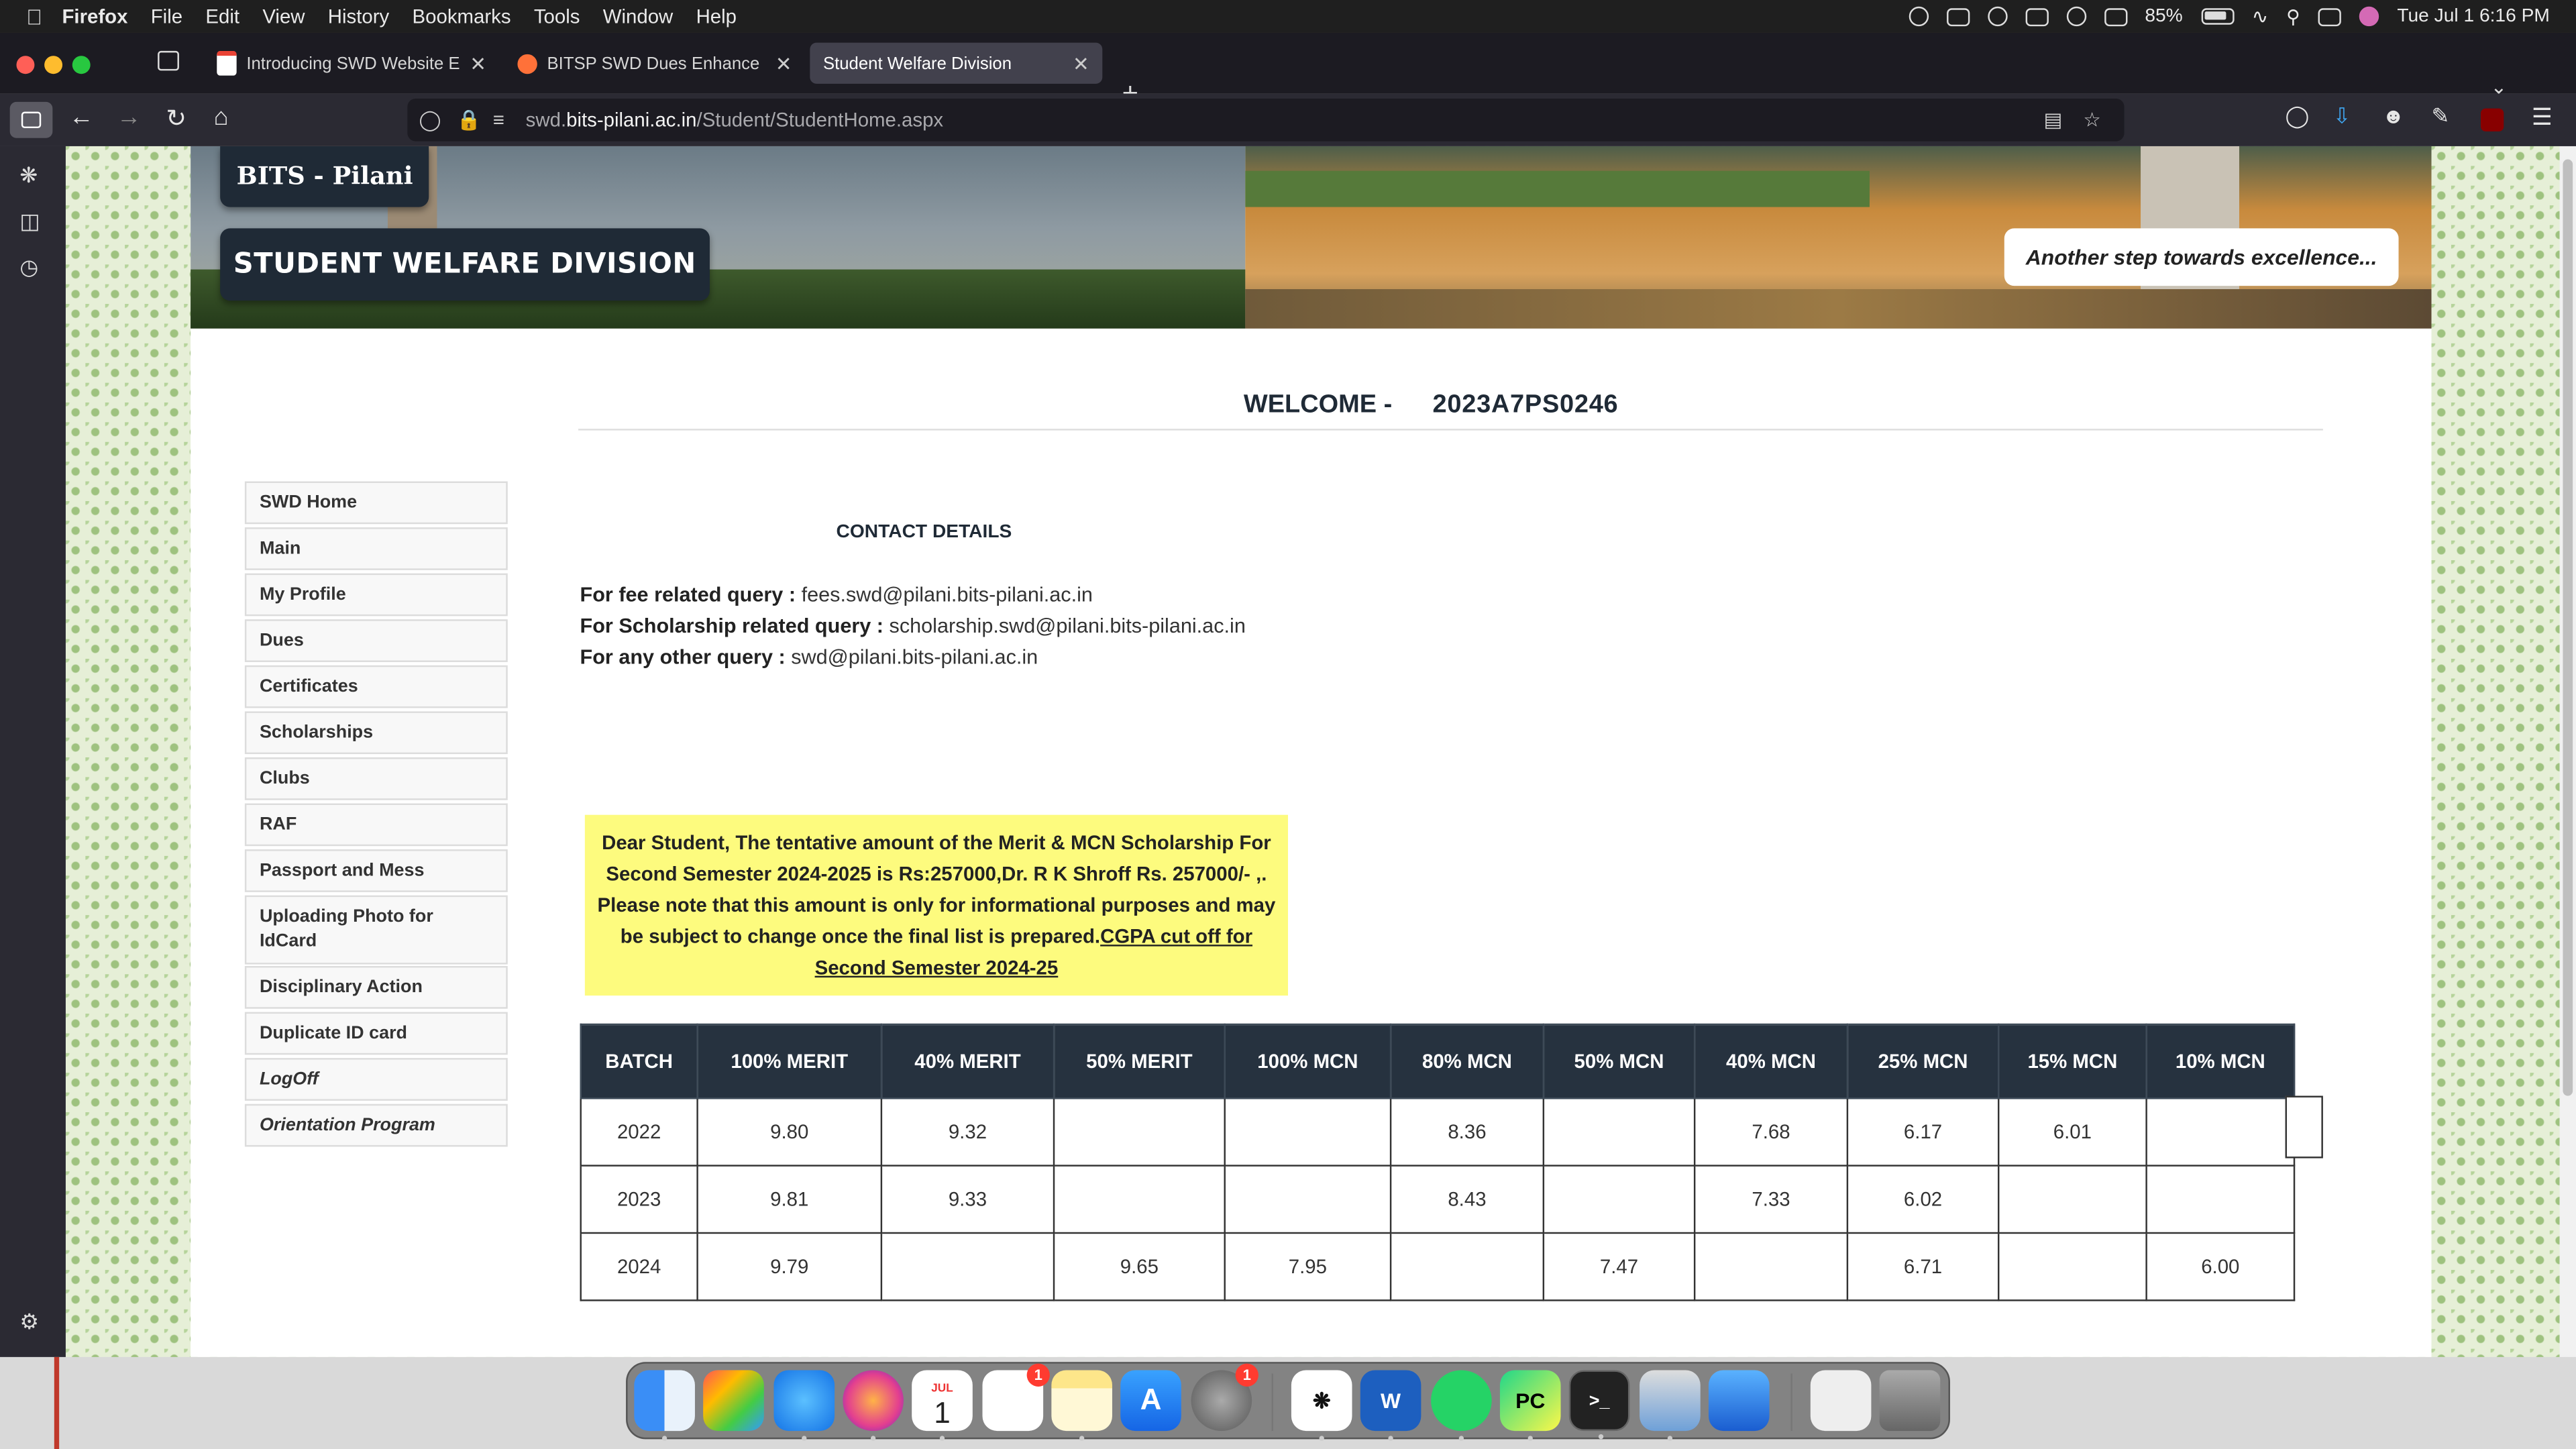  Describe the element at coordinates (376, 1033) in the screenshot. I see `nav-item-duplicate-id-card: Duplicate ID card` at that location.